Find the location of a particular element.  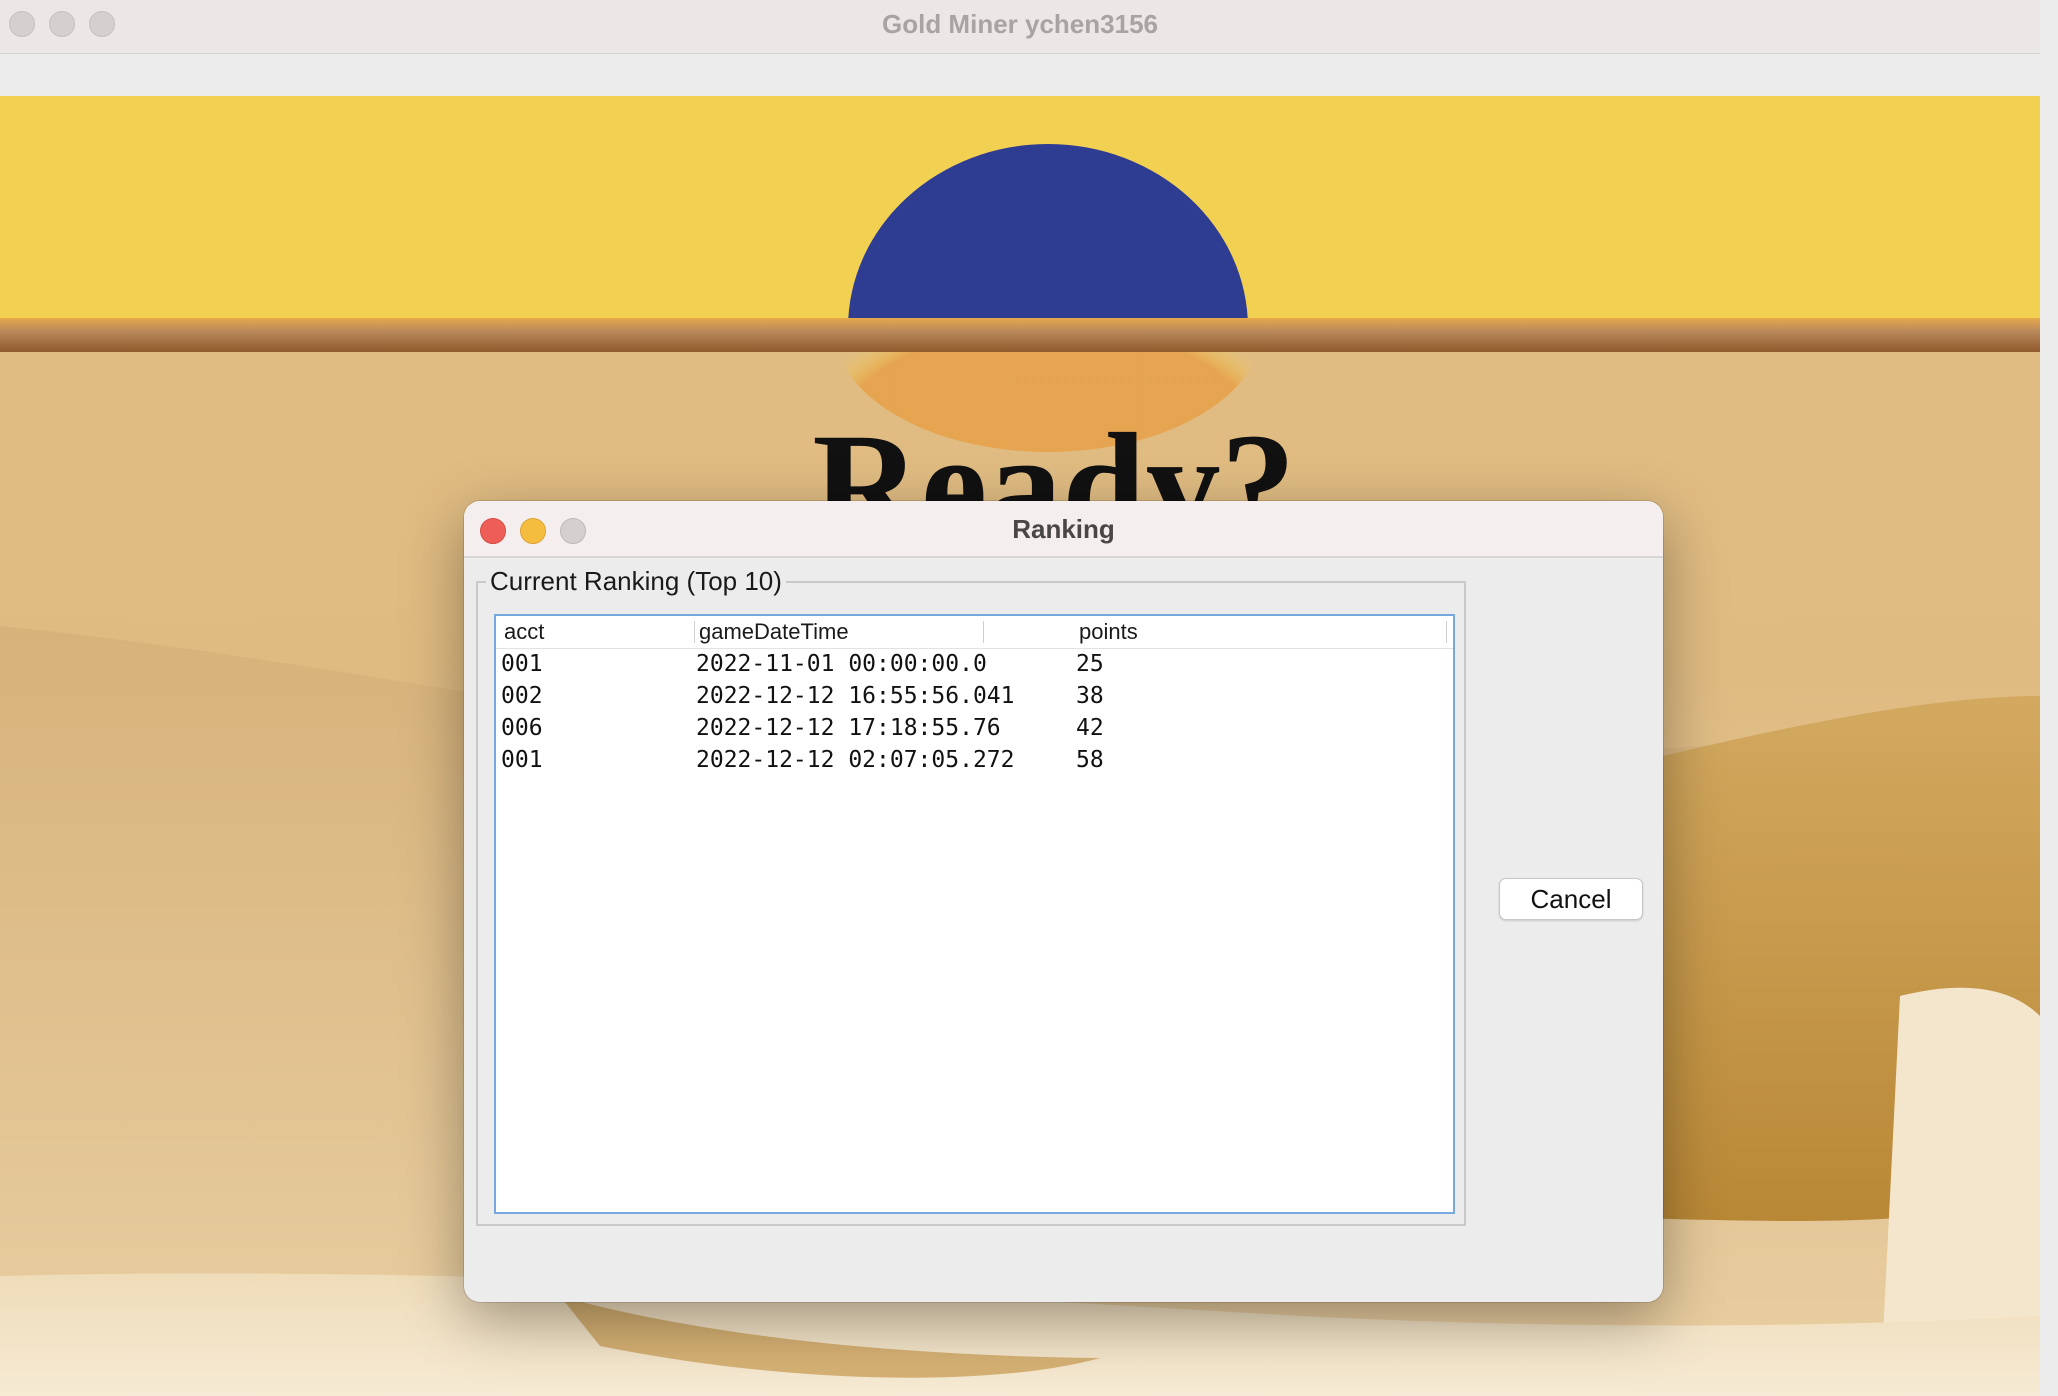

window-edge is located at coordinates (2049, 698).